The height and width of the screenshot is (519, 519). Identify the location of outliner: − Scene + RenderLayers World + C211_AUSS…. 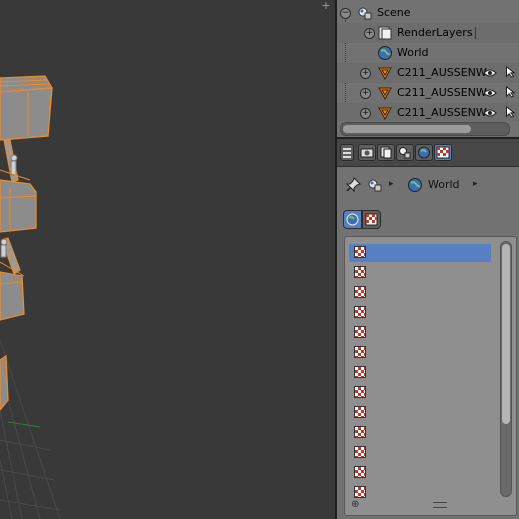
(428, 68).